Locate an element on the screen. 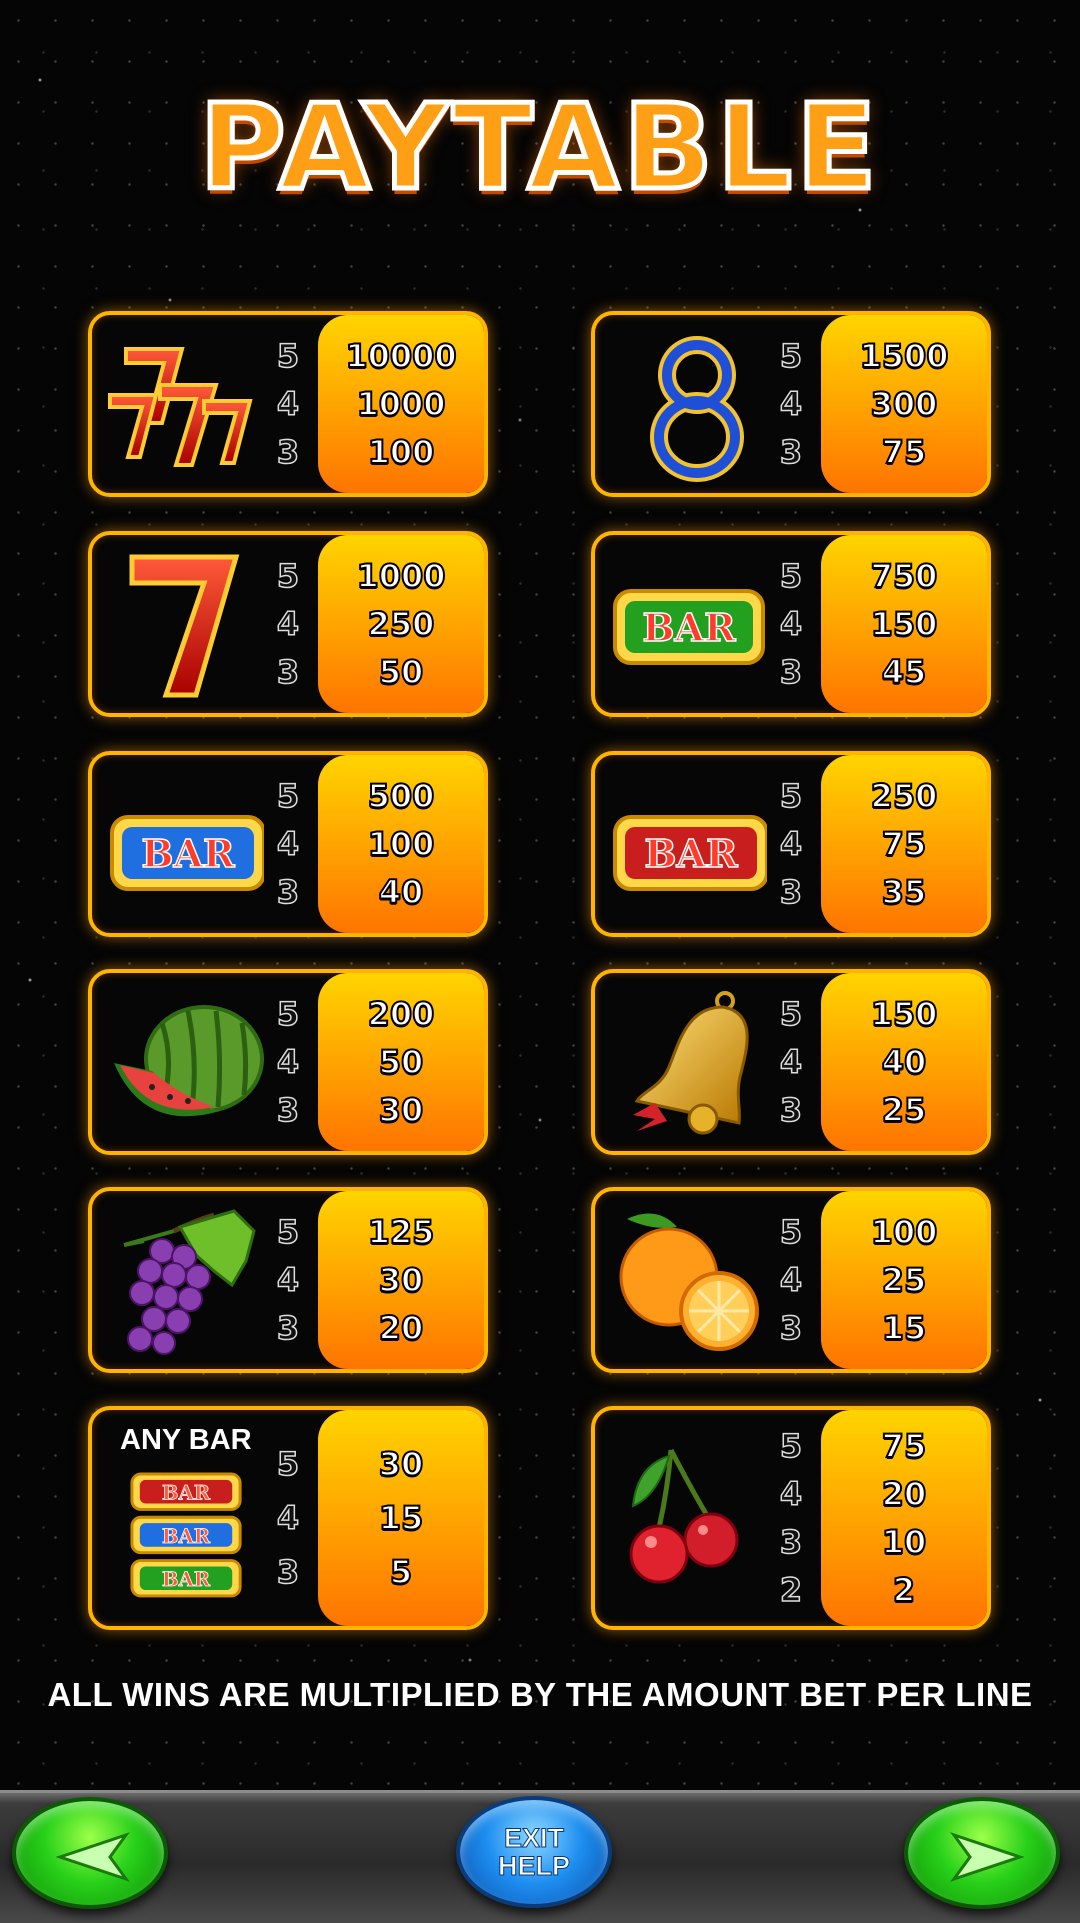 This screenshot has height=1923, width=1080. payout-values: 30 15 5 is located at coordinates (401, 1518).